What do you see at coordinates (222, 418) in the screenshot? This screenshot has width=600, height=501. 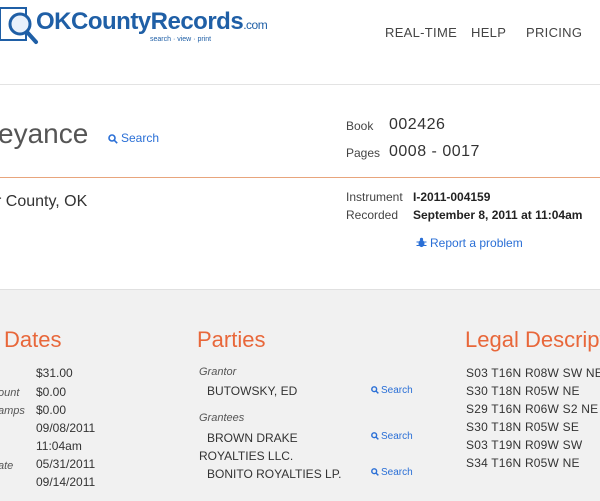 I see `grantees-label: Grantees` at bounding box center [222, 418].